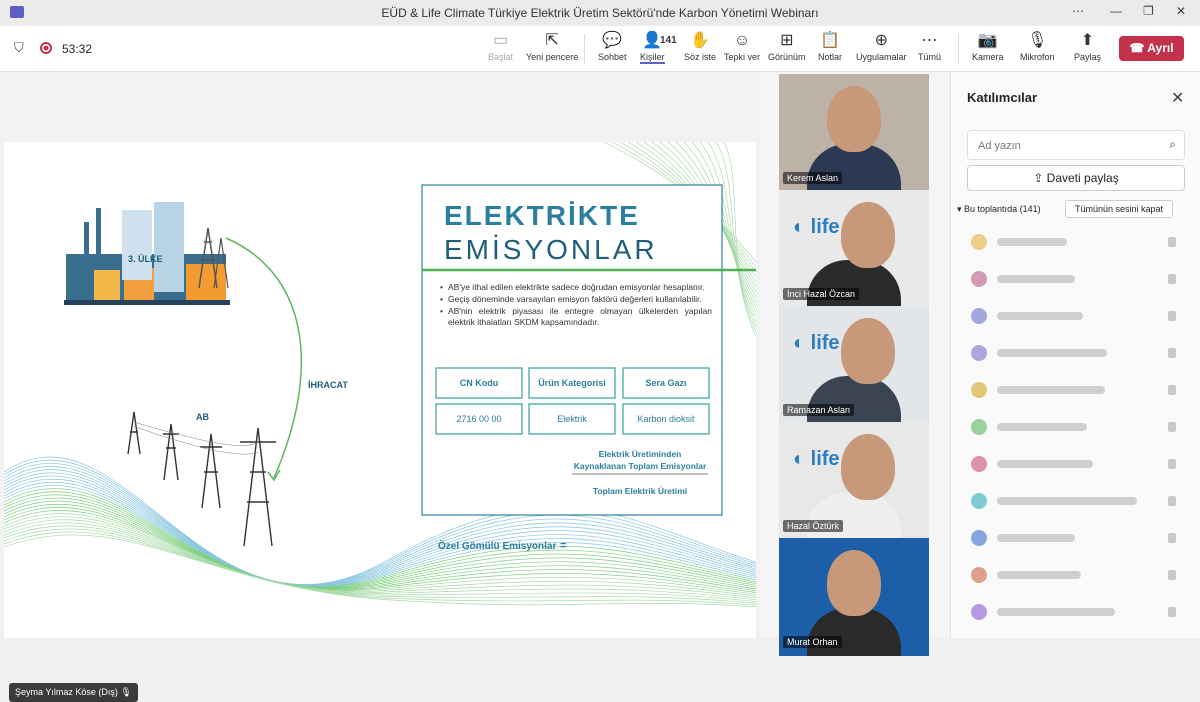  I want to click on toolbar-button-camera-off: 📷 Kamera, so click(988, 46).